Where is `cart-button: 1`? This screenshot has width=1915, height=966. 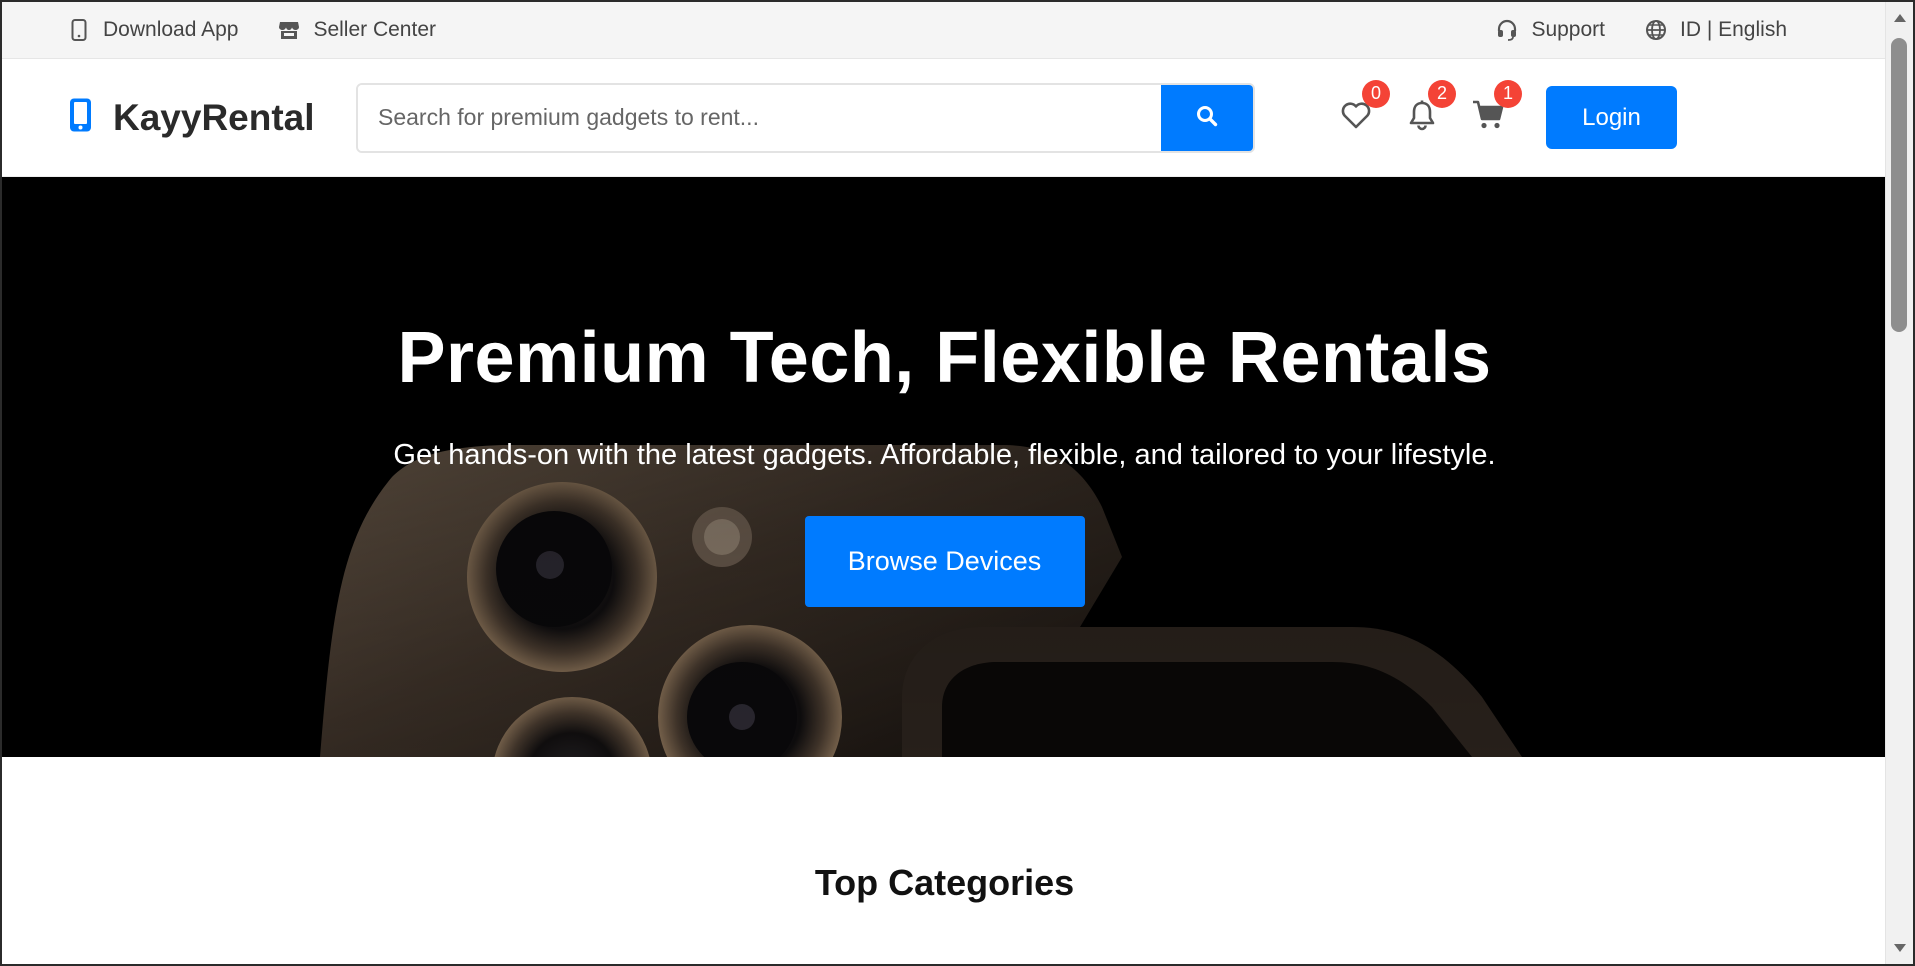
cart-button: 1 is located at coordinates (1496, 107).